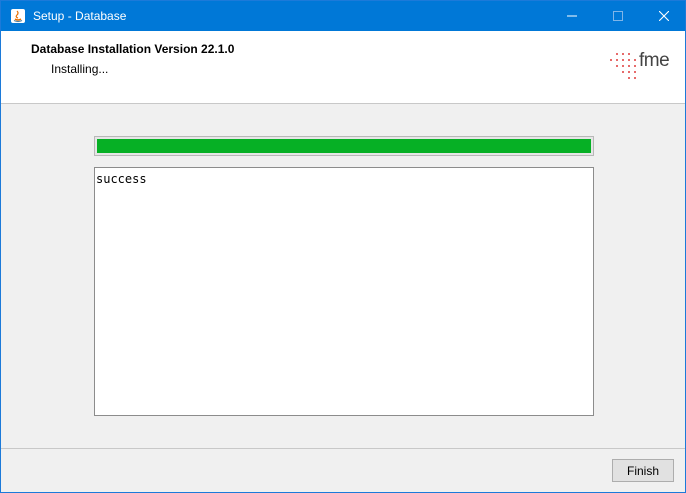 The image size is (686, 493). I want to click on window-title: Setup - Database, so click(80, 16).